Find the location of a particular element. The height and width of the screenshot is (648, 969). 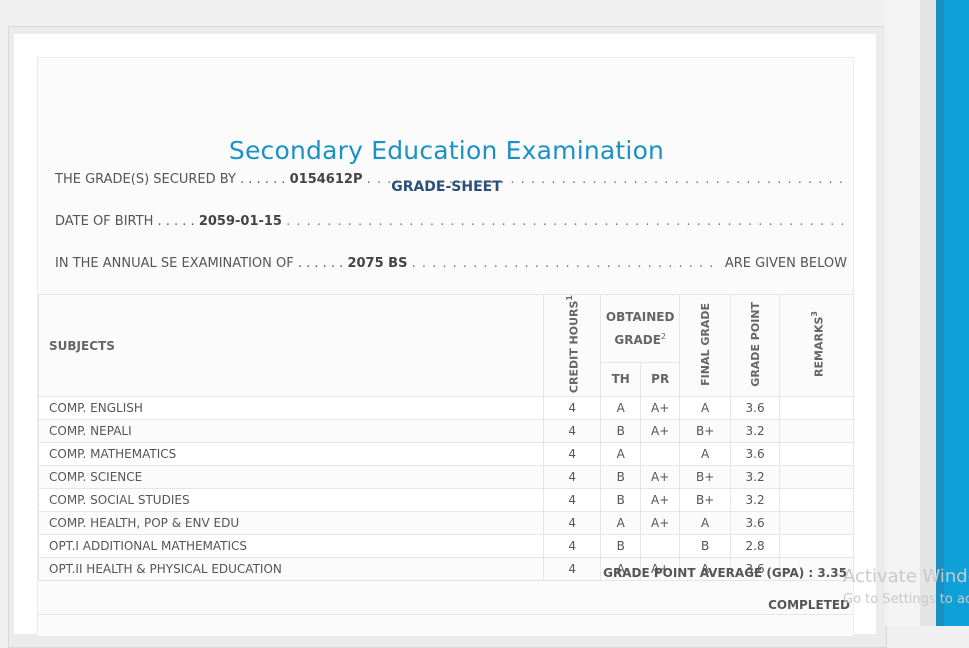

table-row: COMP. MATHEMATICS 4 A A 3.6 is located at coordinates (445, 454).